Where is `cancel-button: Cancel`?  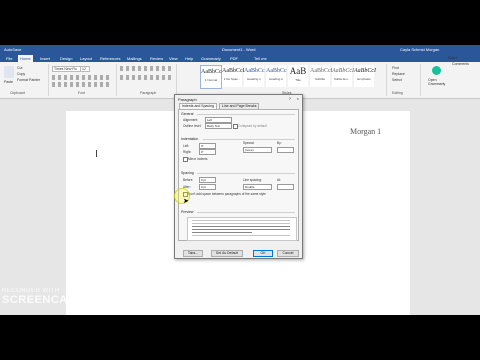
cancel-button: Cancel is located at coordinates (288, 253).